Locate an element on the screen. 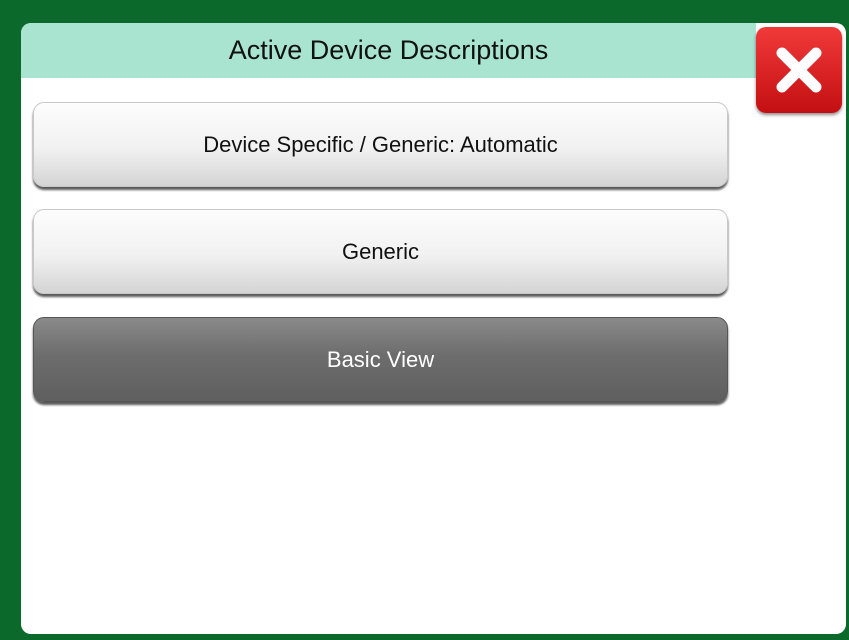  option-label: Generic is located at coordinates (380, 251).